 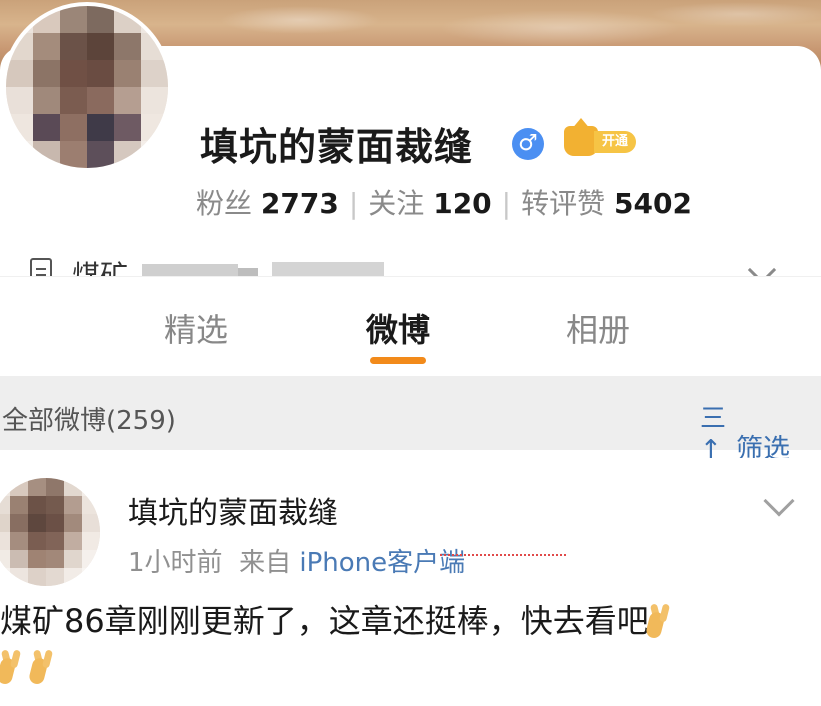 I want to click on chevron-down-icon, so click(x=779, y=501).